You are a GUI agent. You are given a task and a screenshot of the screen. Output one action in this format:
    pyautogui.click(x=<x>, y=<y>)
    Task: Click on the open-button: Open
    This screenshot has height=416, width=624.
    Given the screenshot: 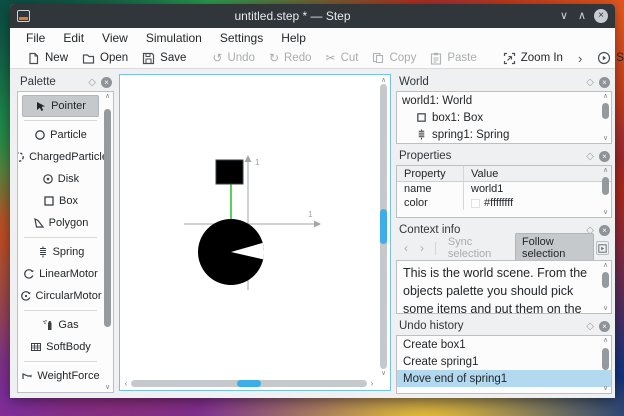 What is the action you would take?
    pyautogui.click(x=105, y=58)
    